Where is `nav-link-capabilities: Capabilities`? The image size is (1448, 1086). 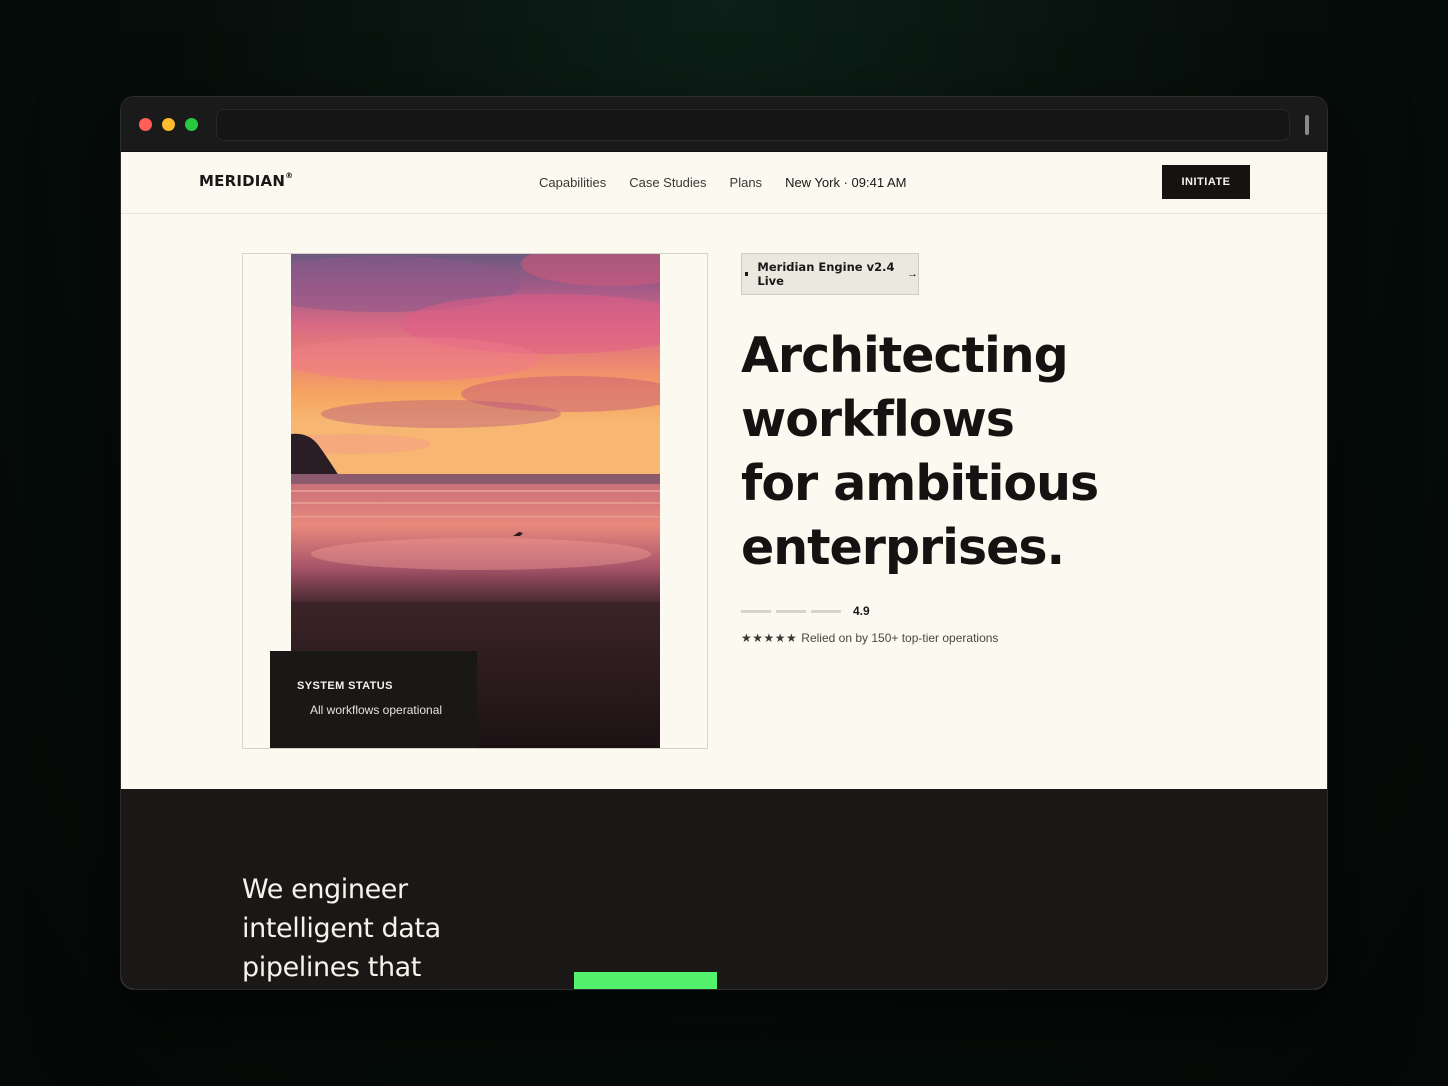
nav-link-capabilities: Capabilities is located at coordinates (572, 182).